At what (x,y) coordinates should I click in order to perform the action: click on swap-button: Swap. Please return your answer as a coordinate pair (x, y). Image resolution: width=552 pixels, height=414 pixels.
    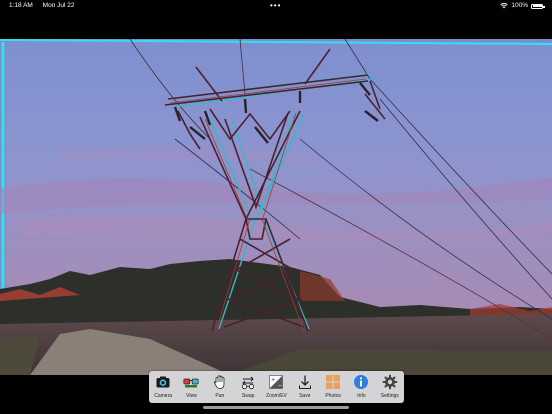
    Looking at the image, I should click on (248, 387).